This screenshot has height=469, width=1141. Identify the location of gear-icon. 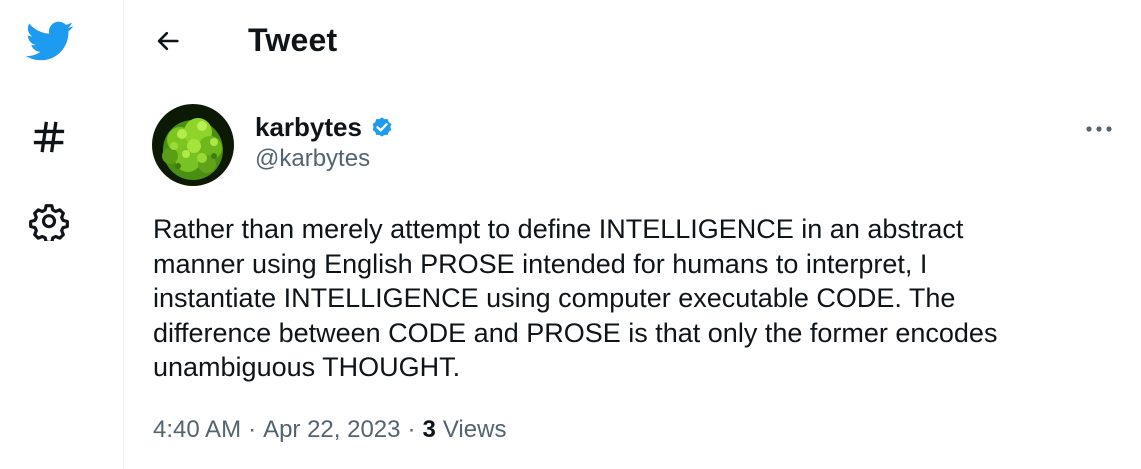
(49, 222).